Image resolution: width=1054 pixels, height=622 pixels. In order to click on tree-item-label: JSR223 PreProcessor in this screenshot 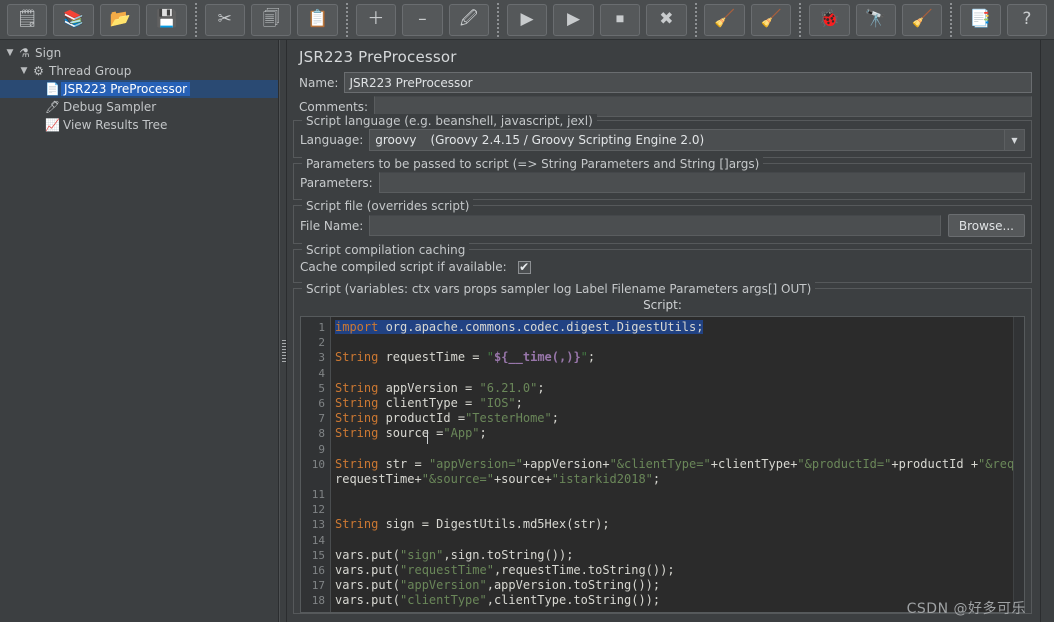, I will do `click(126, 89)`.